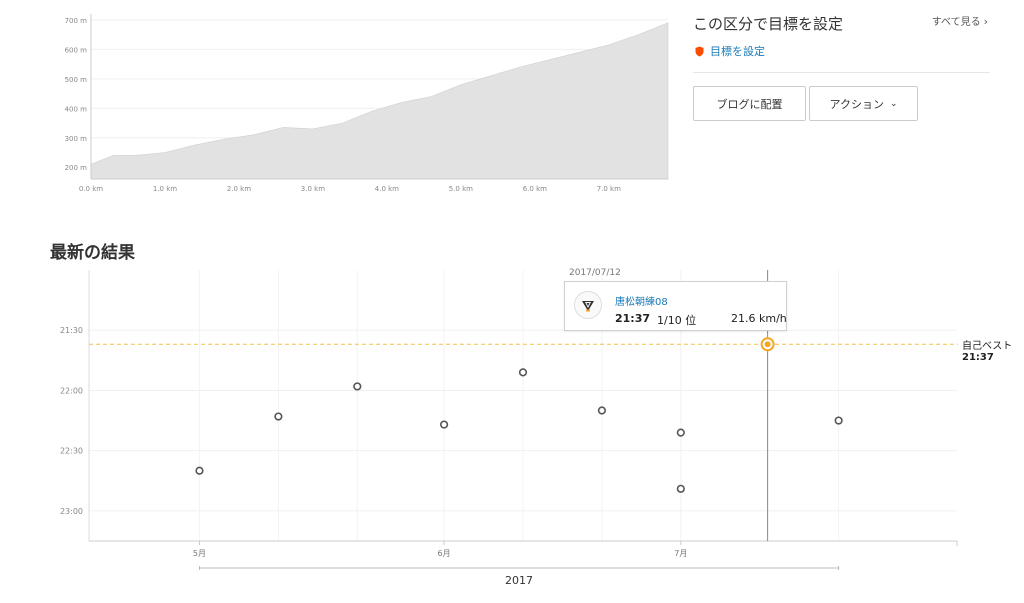 The image size is (1024, 603). I want to click on results-x-tick-label: 6月, so click(444, 553).